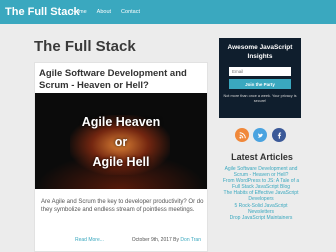  Describe the element at coordinates (42, 12) in the screenshot. I see `brand-logo: The Full Stack` at that location.